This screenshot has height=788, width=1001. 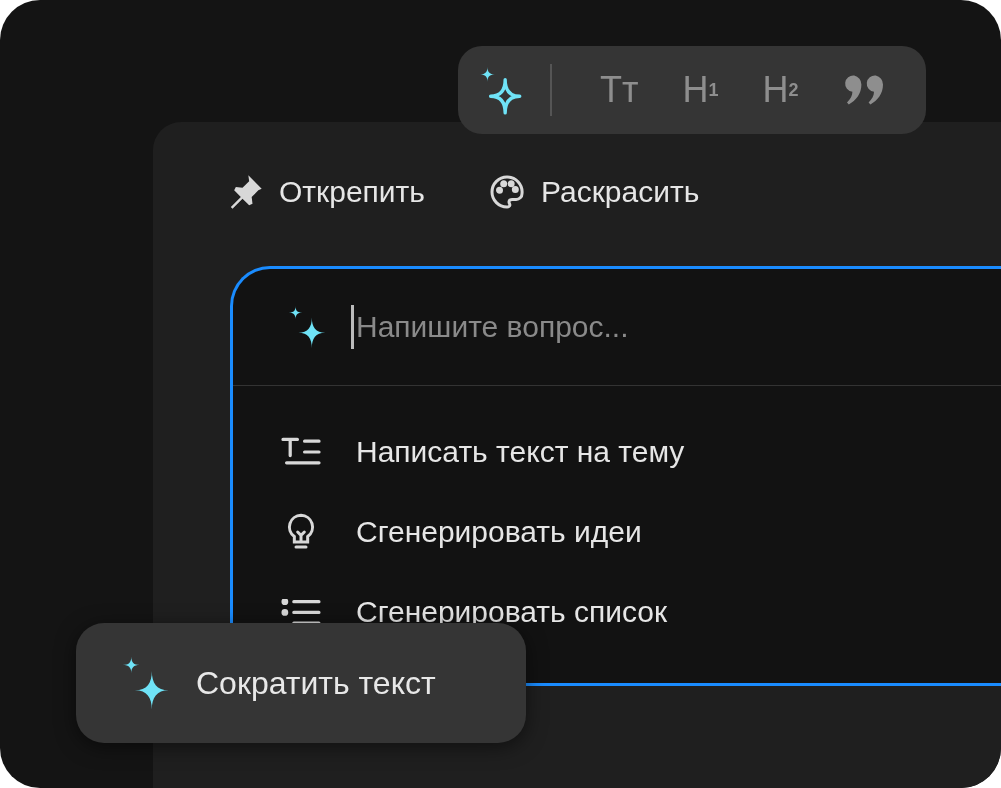 What do you see at coordinates (301, 612) in the screenshot?
I see `list-icon` at bounding box center [301, 612].